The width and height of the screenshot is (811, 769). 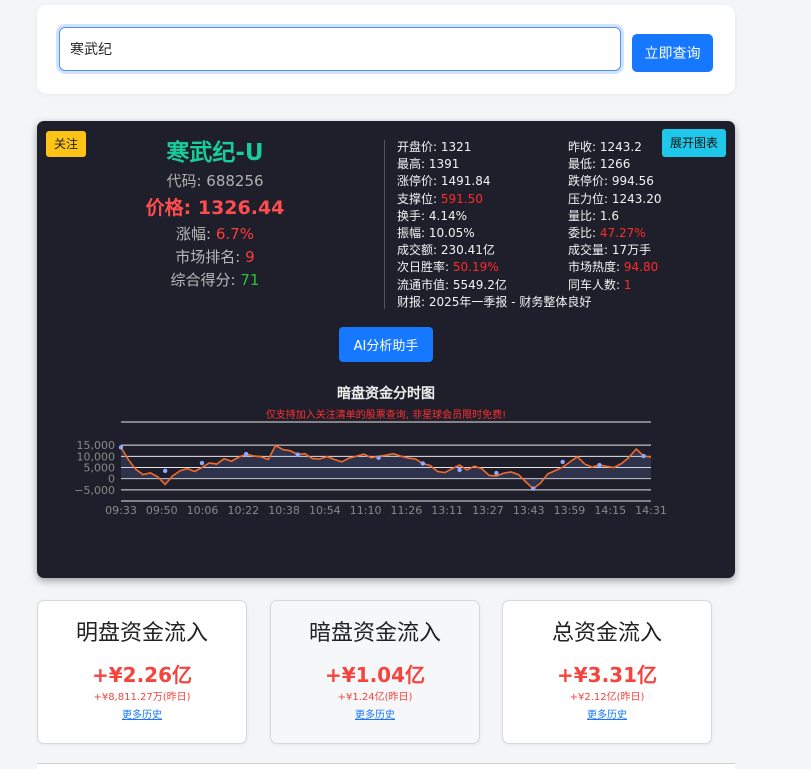 I want to click on stock-code: 代码: 688256, so click(x=215, y=181).